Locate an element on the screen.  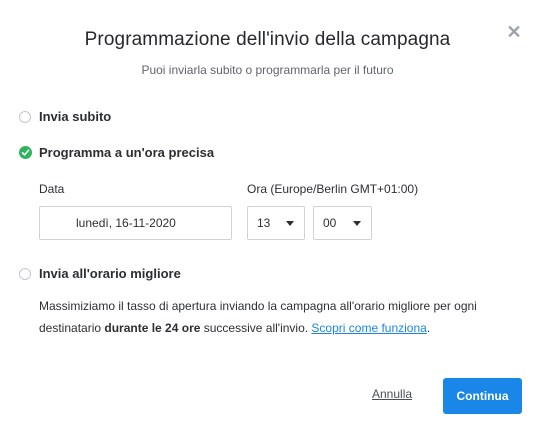
desc-end: . is located at coordinates (428, 328).